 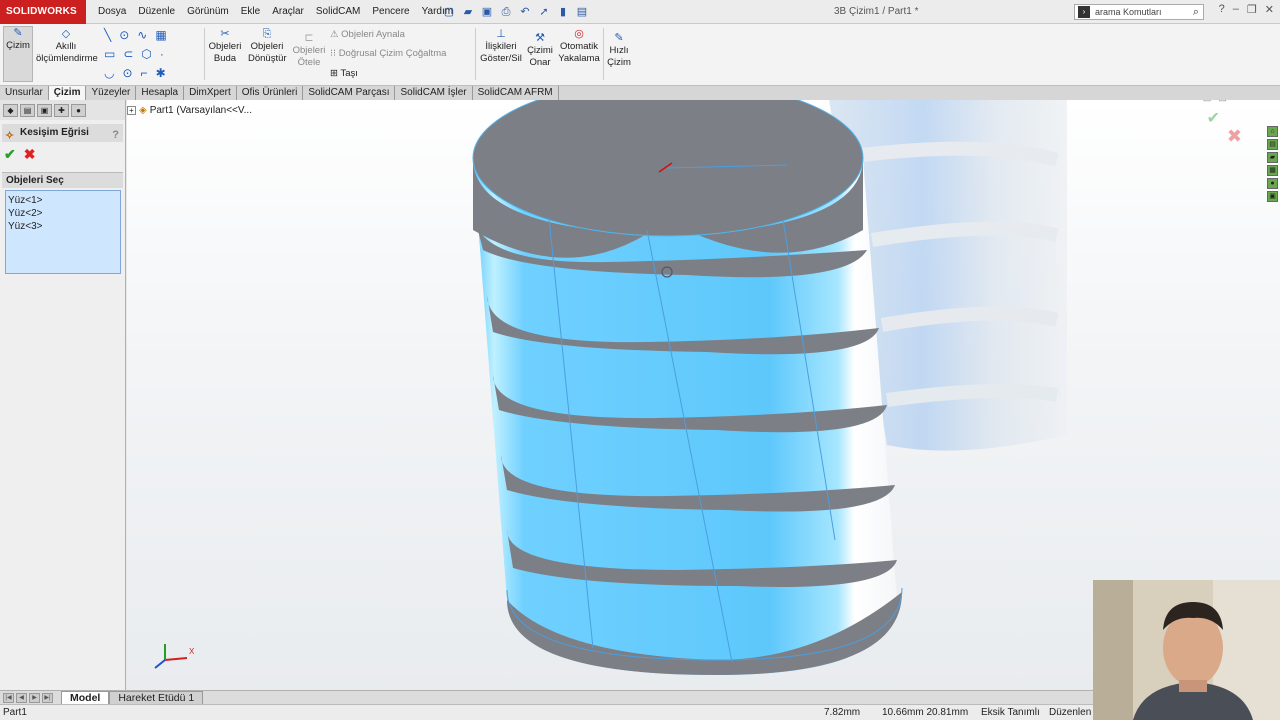 I want to click on viewport-window-controls: ▣ ▤ ▭ ❐ ✕, so click(x=1237, y=101).